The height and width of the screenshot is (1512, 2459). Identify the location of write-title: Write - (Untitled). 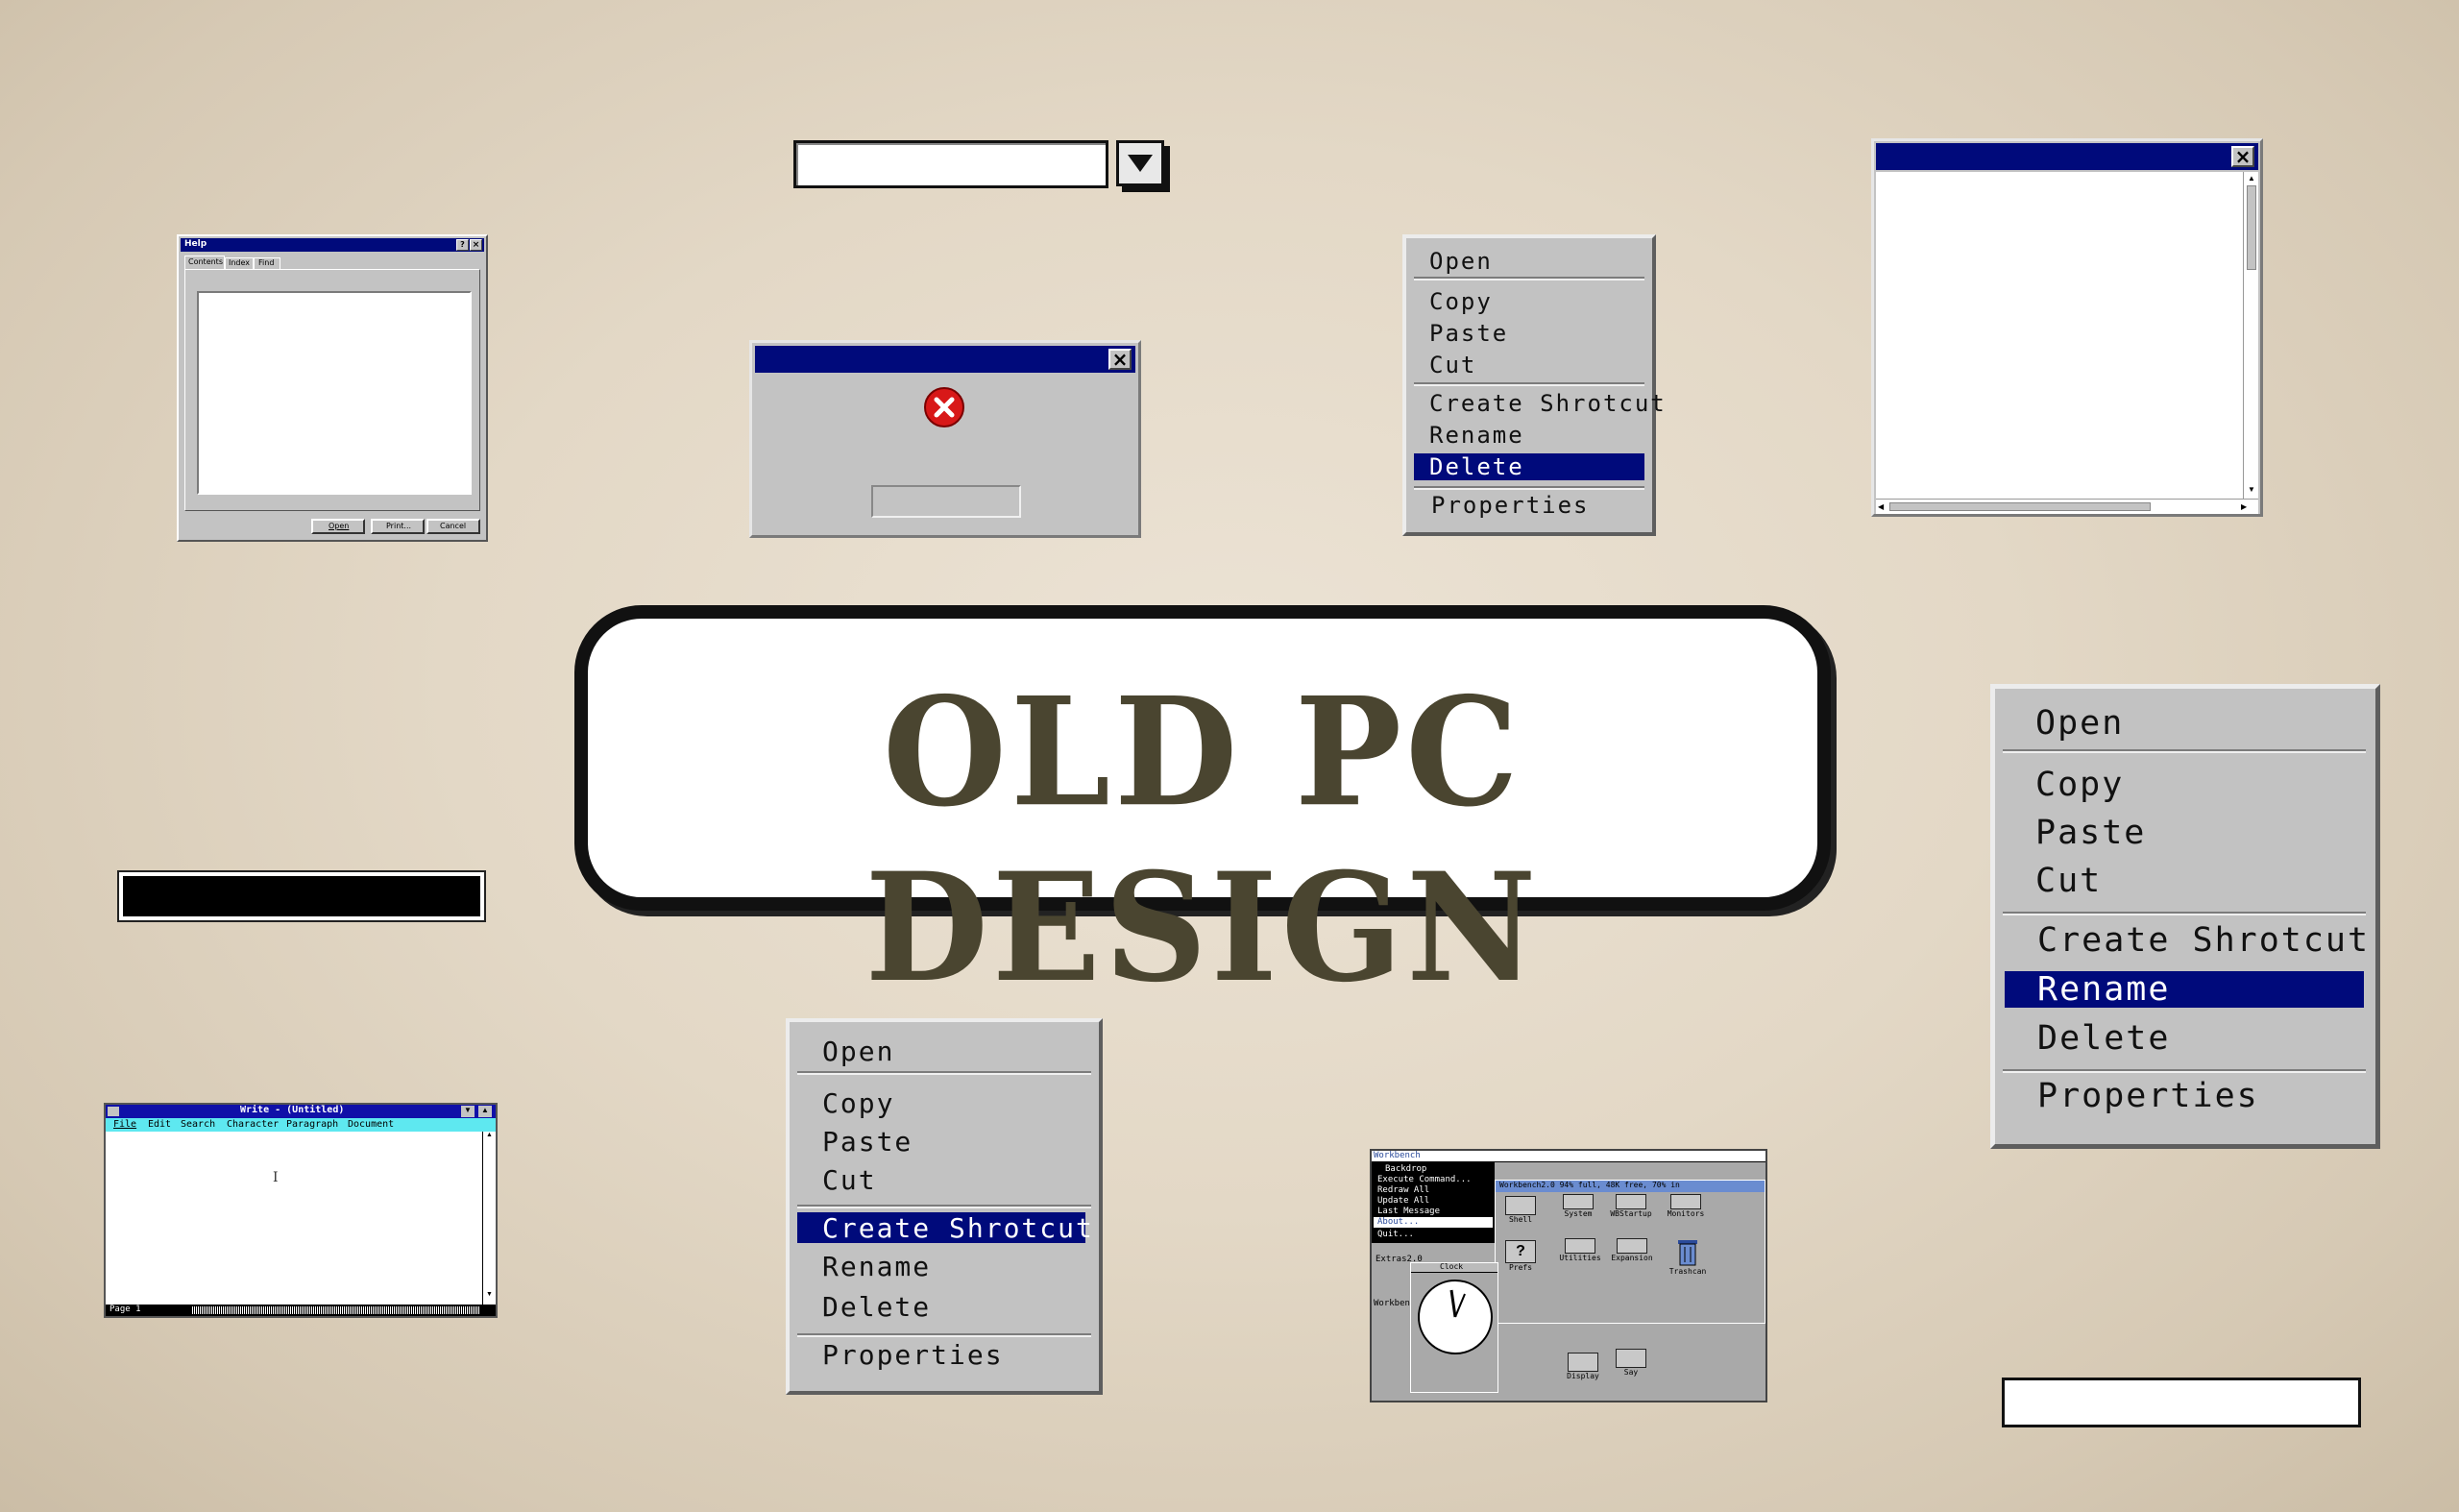
(292, 1110).